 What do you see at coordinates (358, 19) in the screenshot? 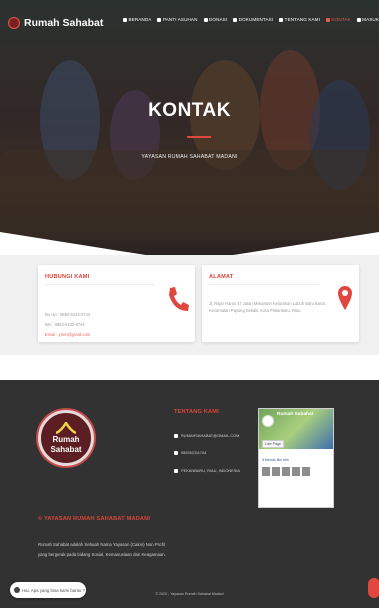
I see `login-icon` at bounding box center [358, 19].